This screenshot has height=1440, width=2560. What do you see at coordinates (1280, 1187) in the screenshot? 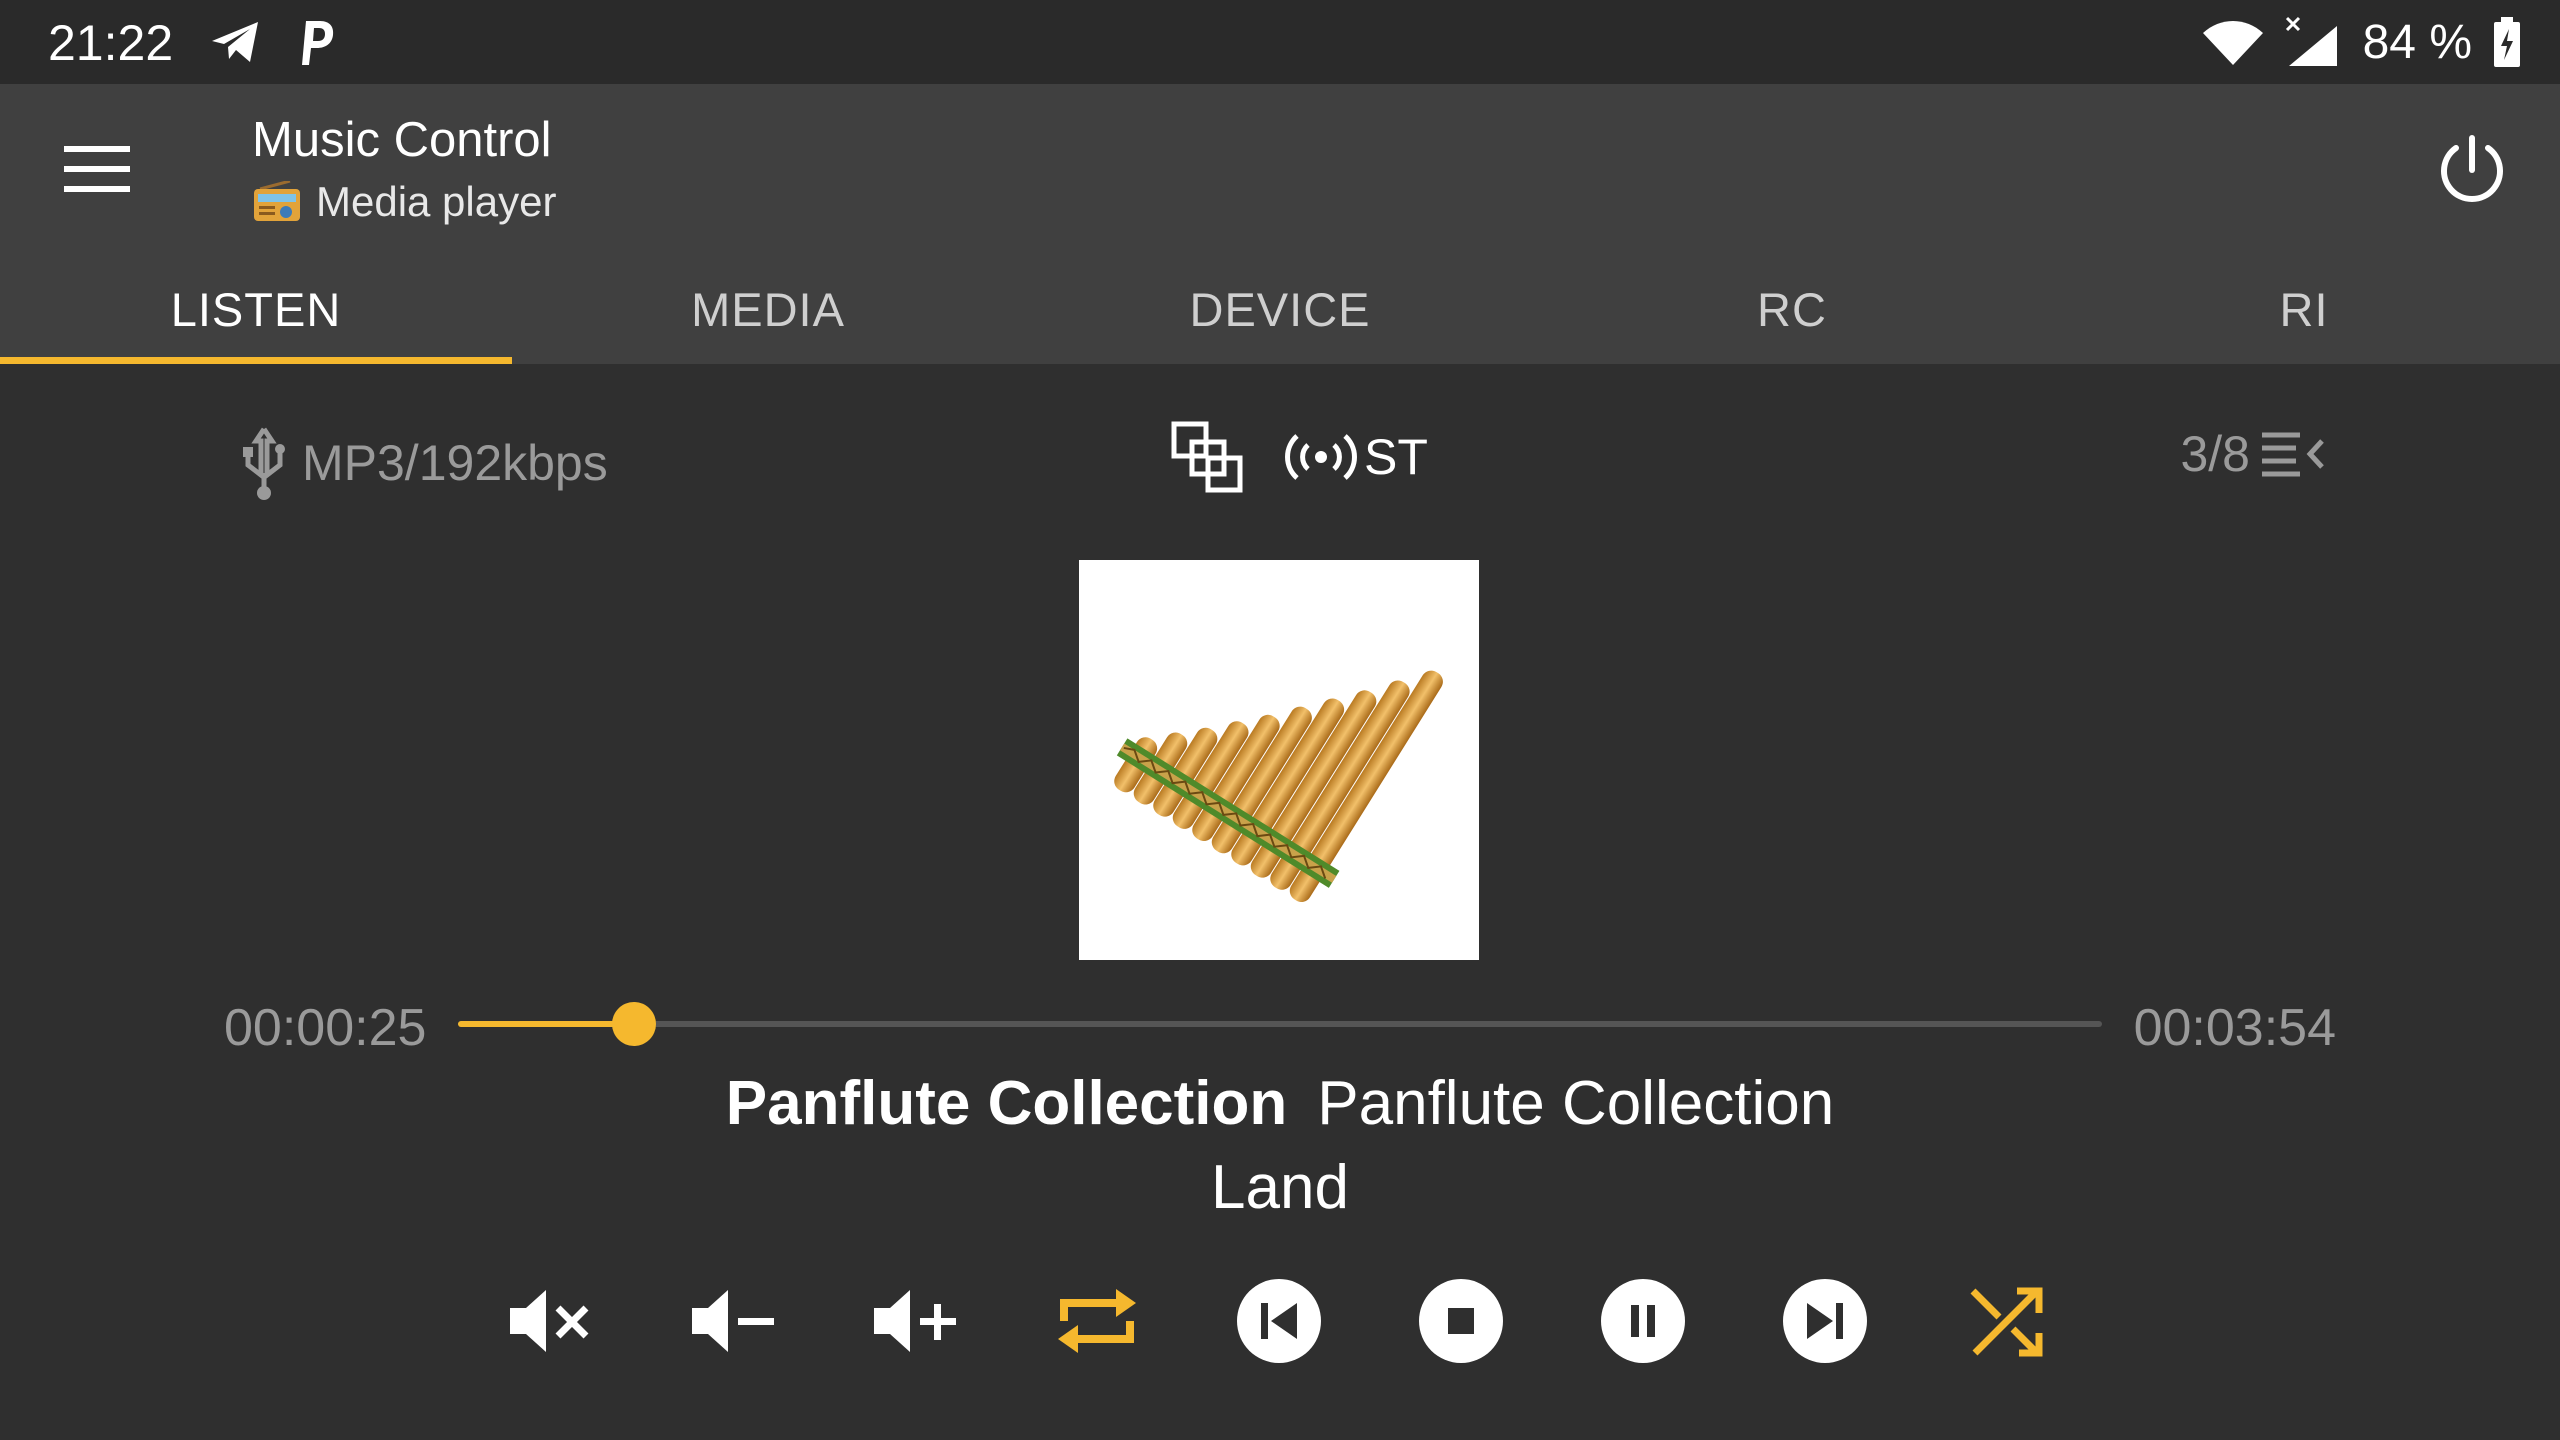
I see `track-title: Land` at bounding box center [1280, 1187].